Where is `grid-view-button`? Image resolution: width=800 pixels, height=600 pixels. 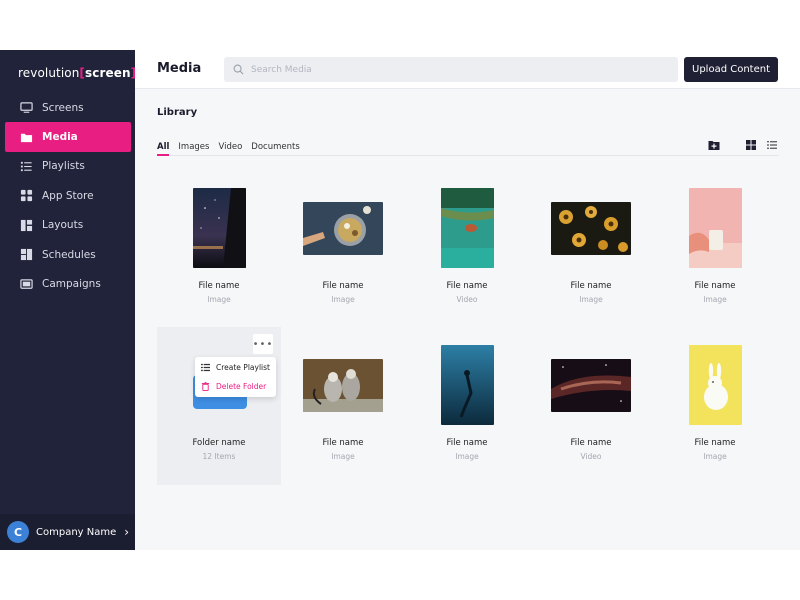 grid-view-button is located at coordinates (751, 143).